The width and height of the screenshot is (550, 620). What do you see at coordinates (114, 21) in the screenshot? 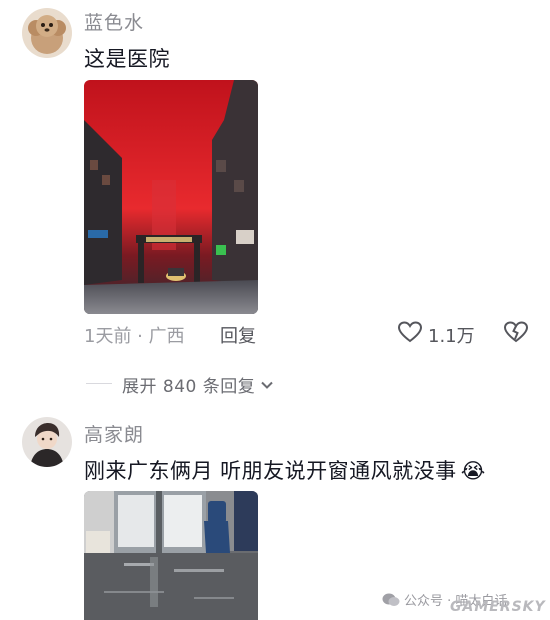
I see `comment-username: 蓝色水` at bounding box center [114, 21].